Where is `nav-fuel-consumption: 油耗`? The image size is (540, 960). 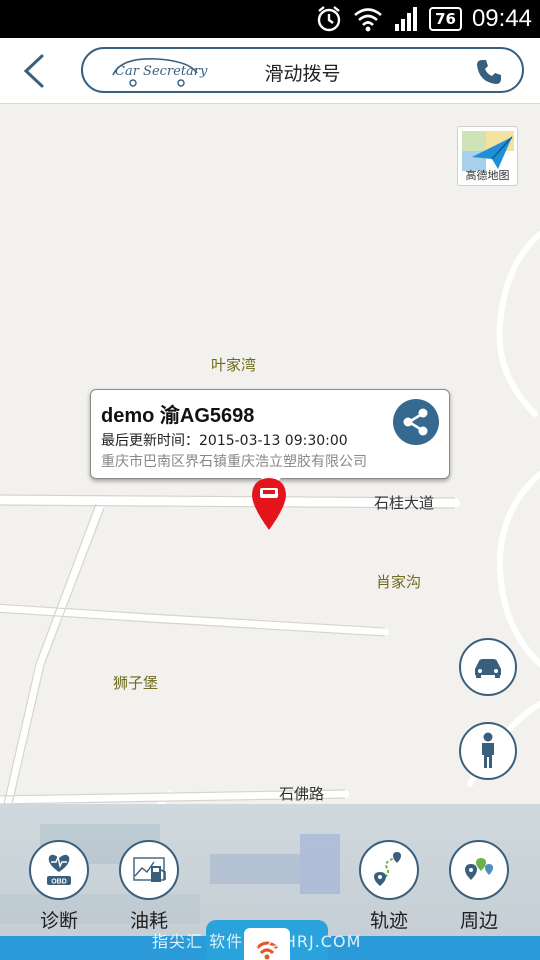 nav-fuel-consumption: 油耗 is located at coordinates (149, 886).